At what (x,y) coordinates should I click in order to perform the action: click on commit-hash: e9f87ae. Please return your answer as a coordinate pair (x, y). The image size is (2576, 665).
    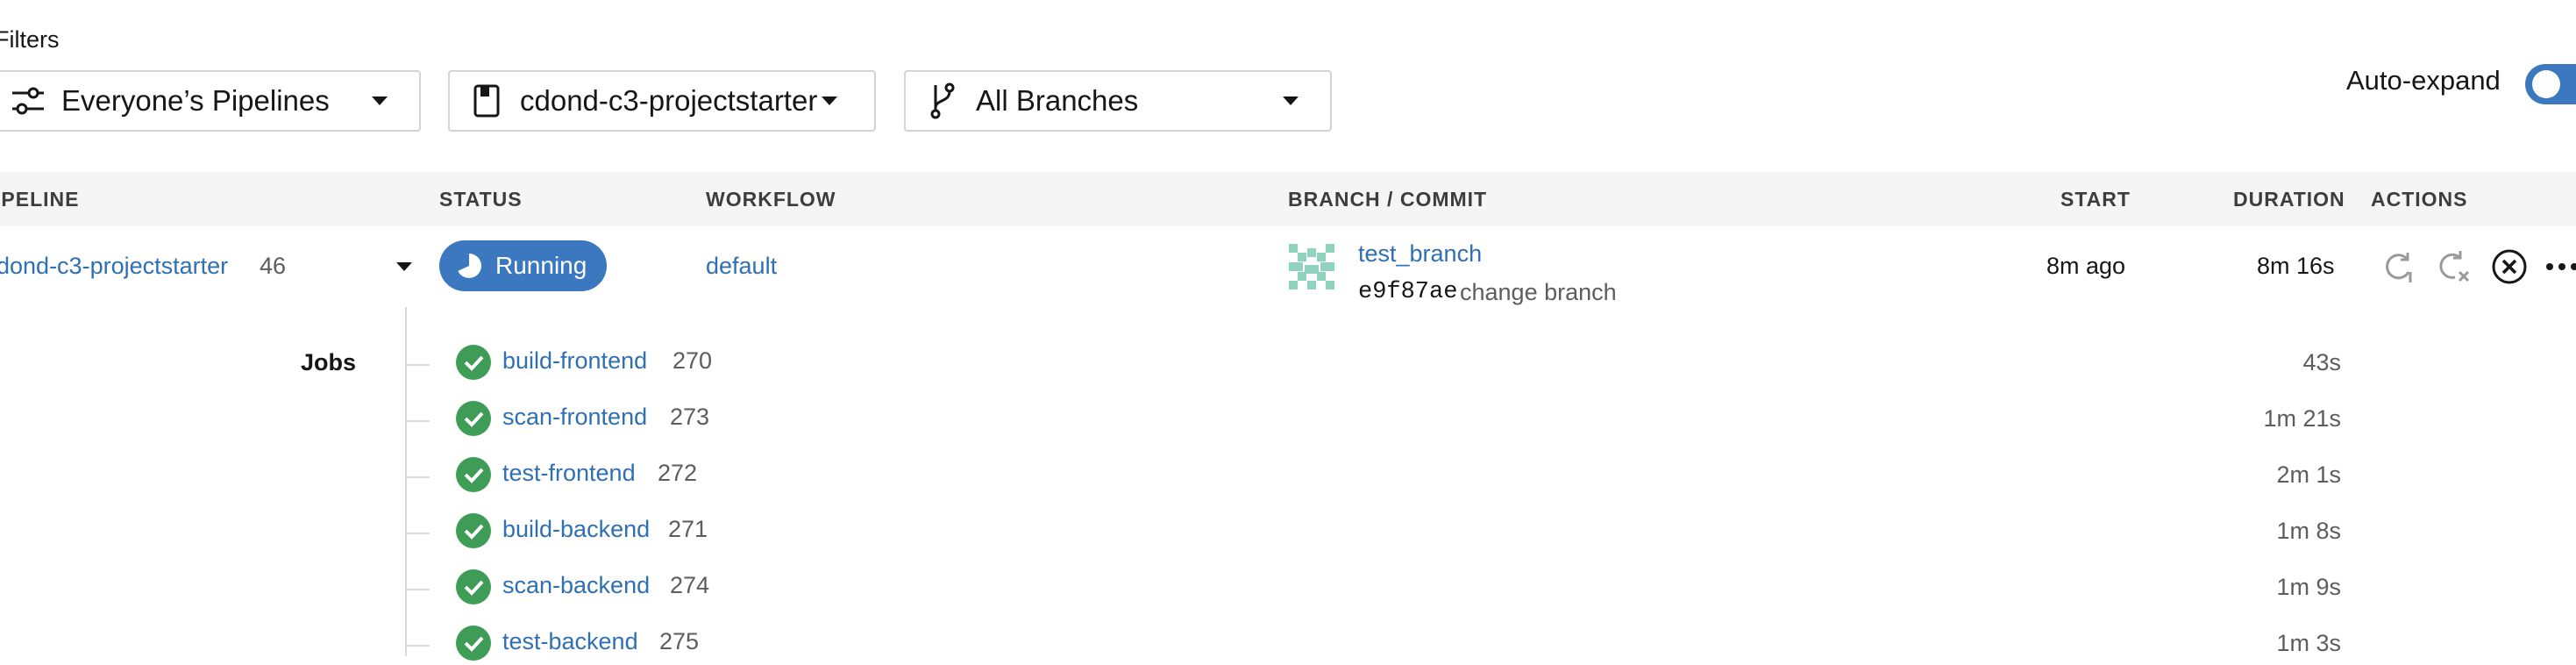
    Looking at the image, I should click on (1407, 292).